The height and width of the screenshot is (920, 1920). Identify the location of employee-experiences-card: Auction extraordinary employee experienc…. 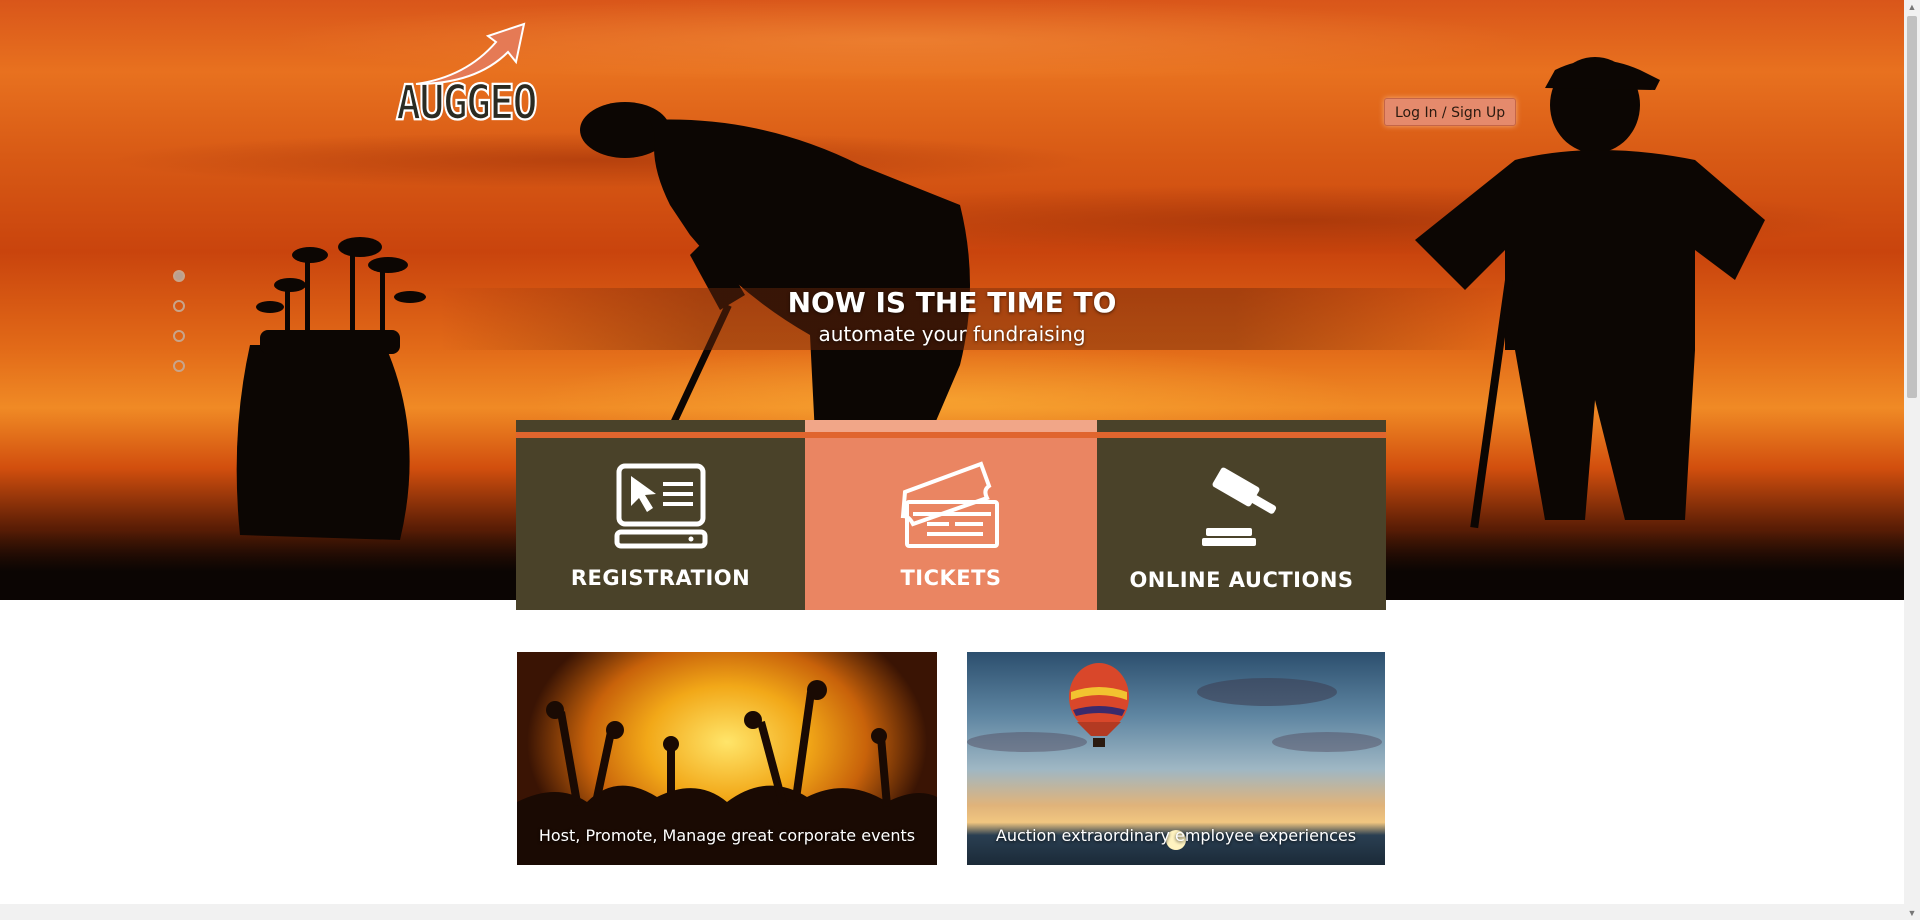
(1176, 758).